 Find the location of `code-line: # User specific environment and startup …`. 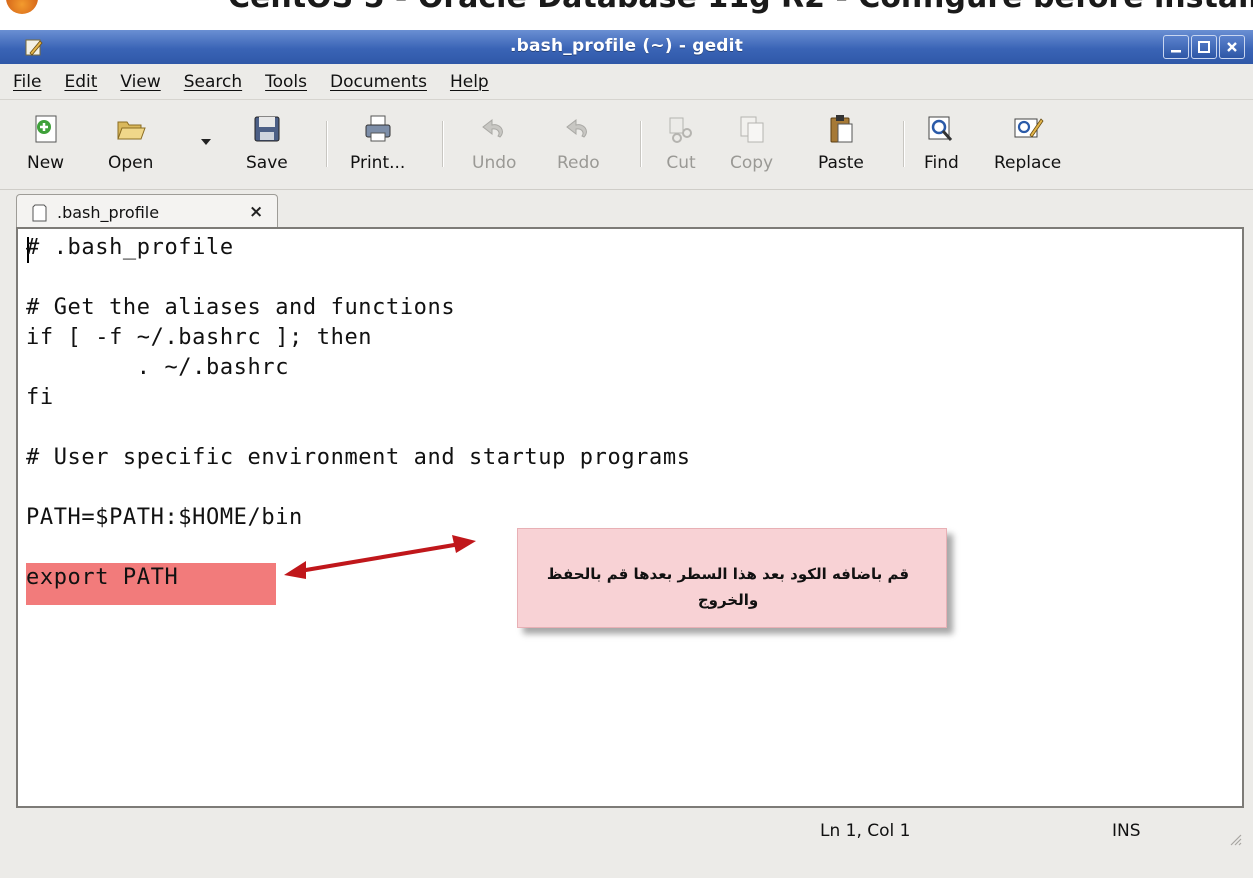

code-line: # User specific environment and startup … is located at coordinates (358, 457).